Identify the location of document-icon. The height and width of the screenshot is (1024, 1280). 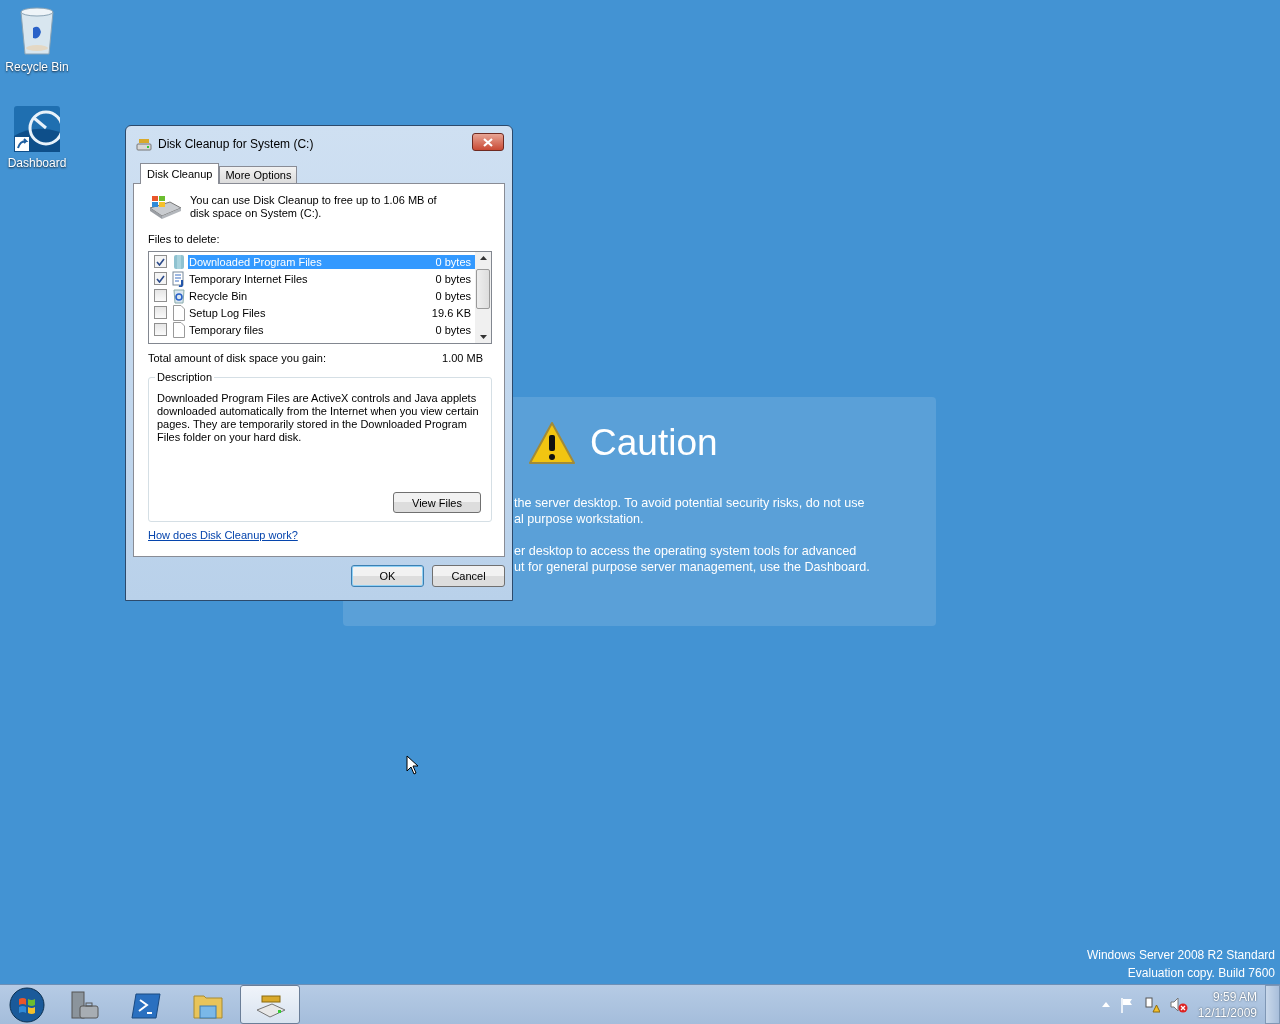
(179, 278).